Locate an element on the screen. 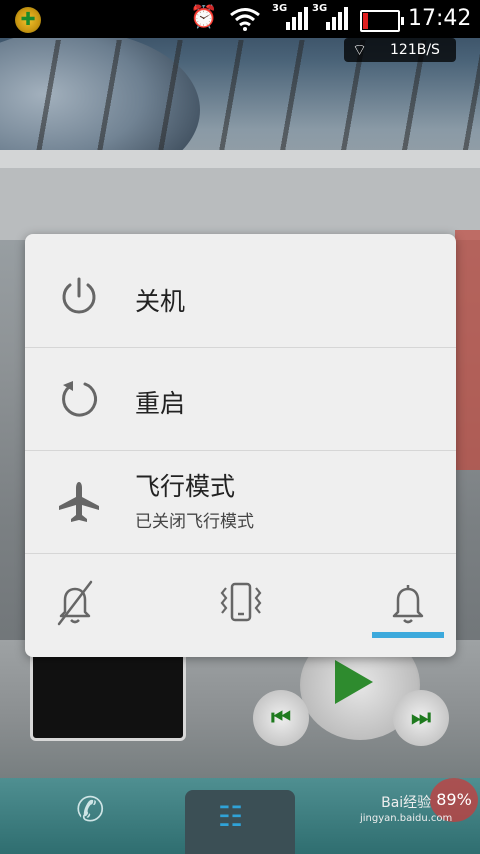 The height and width of the screenshot is (854, 480). phone-icon: ✆ is located at coordinates (90, 810).